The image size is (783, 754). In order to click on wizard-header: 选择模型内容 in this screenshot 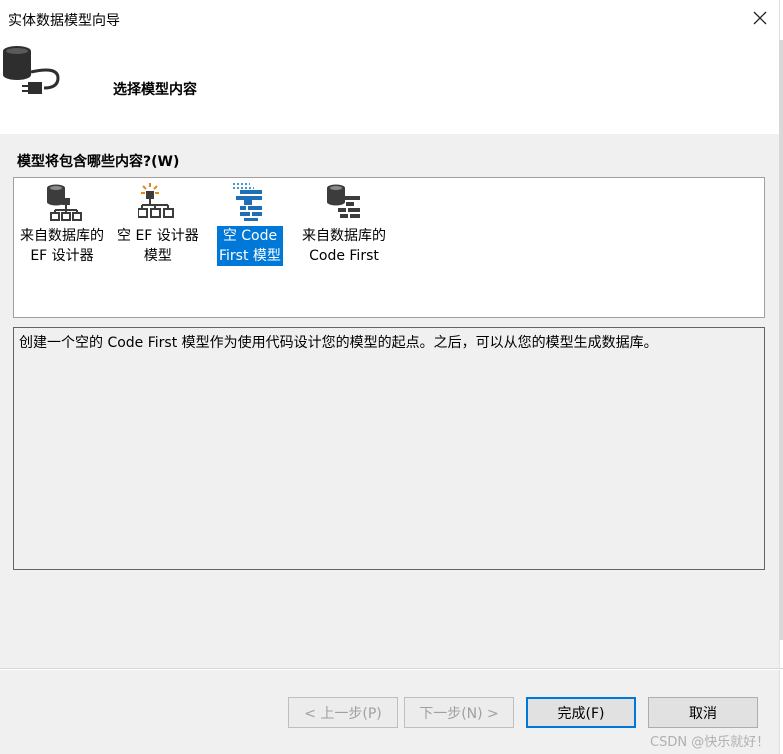, I will do `click(391, 85)`.